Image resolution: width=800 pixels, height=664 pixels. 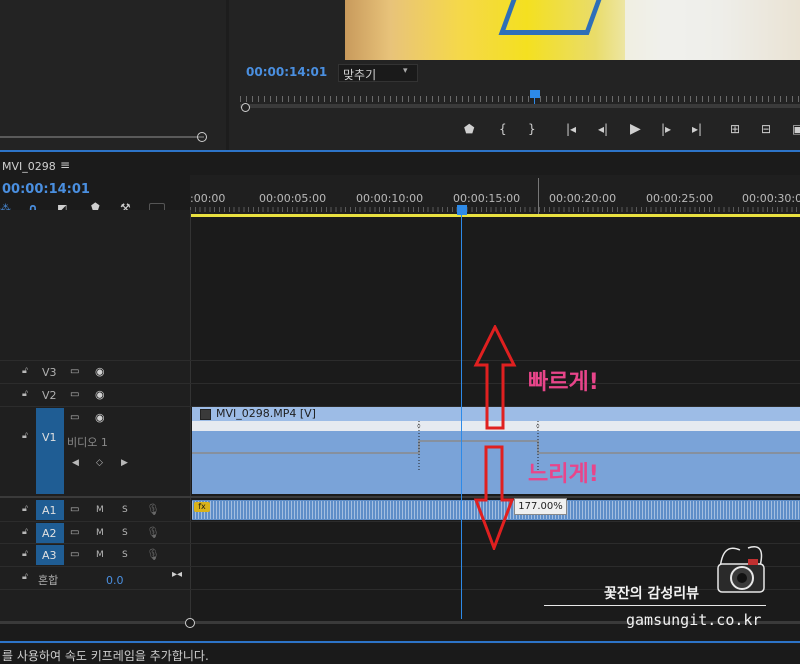 What do you see at coordinates (400, 642) in the screenshot?
I see `status-divider` at bounding box center [400, 642].